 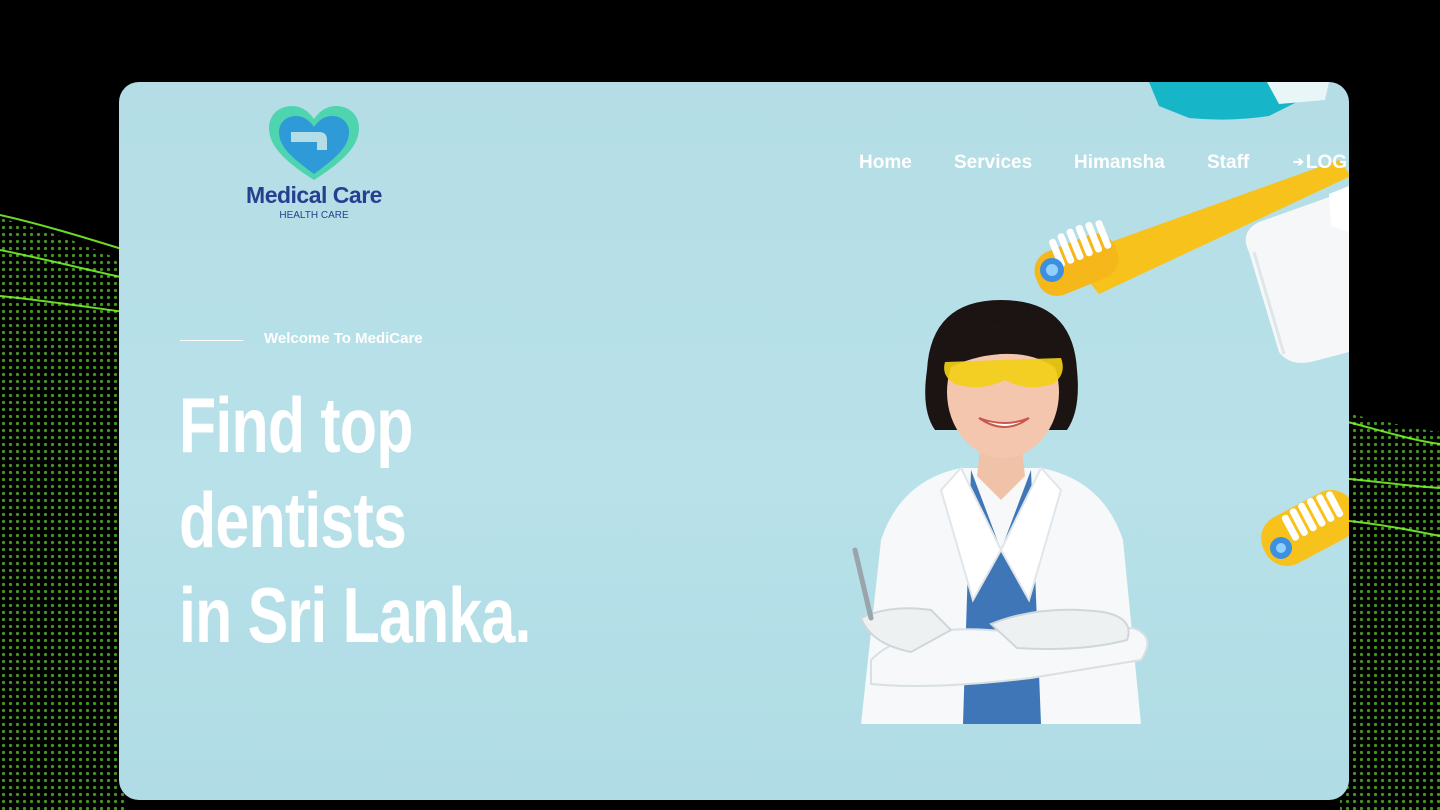 What do you see at coordinates (1305, 528) in the screenshot?
I see `yellow-toothbrush-right` at bounding box center [1305, 528].